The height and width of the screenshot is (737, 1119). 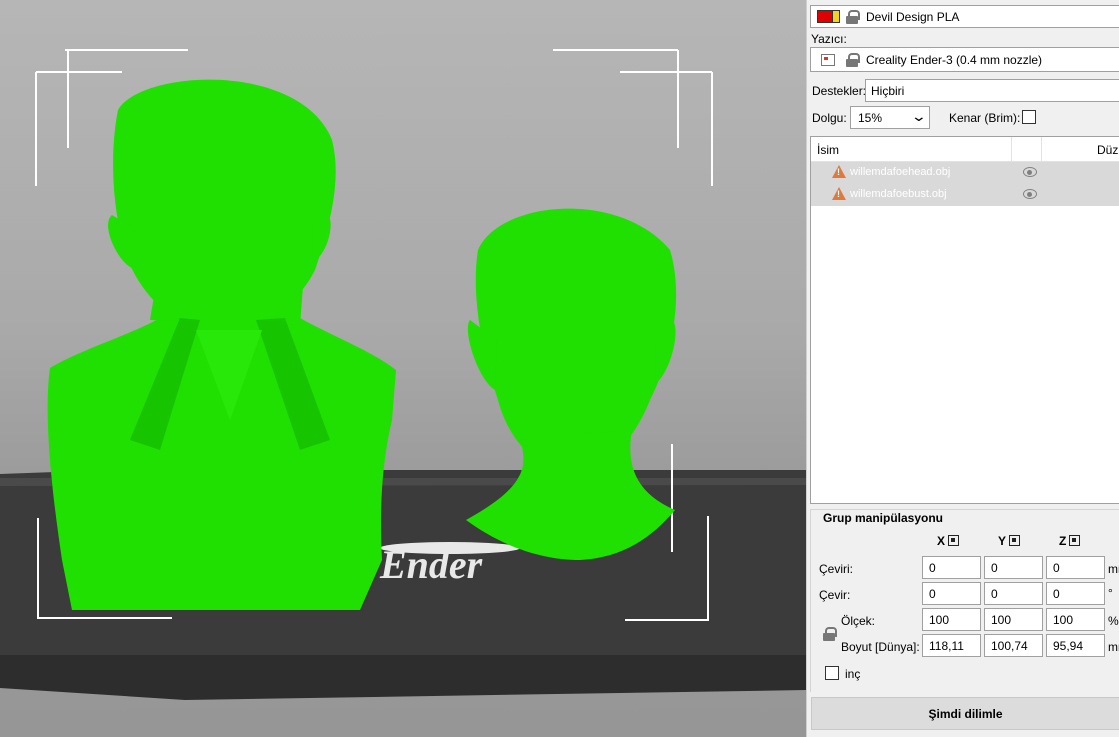 I want to click on printer-selector: Creality Ender-3 (0.4 mm nozzle), so click(x=964, y=59).